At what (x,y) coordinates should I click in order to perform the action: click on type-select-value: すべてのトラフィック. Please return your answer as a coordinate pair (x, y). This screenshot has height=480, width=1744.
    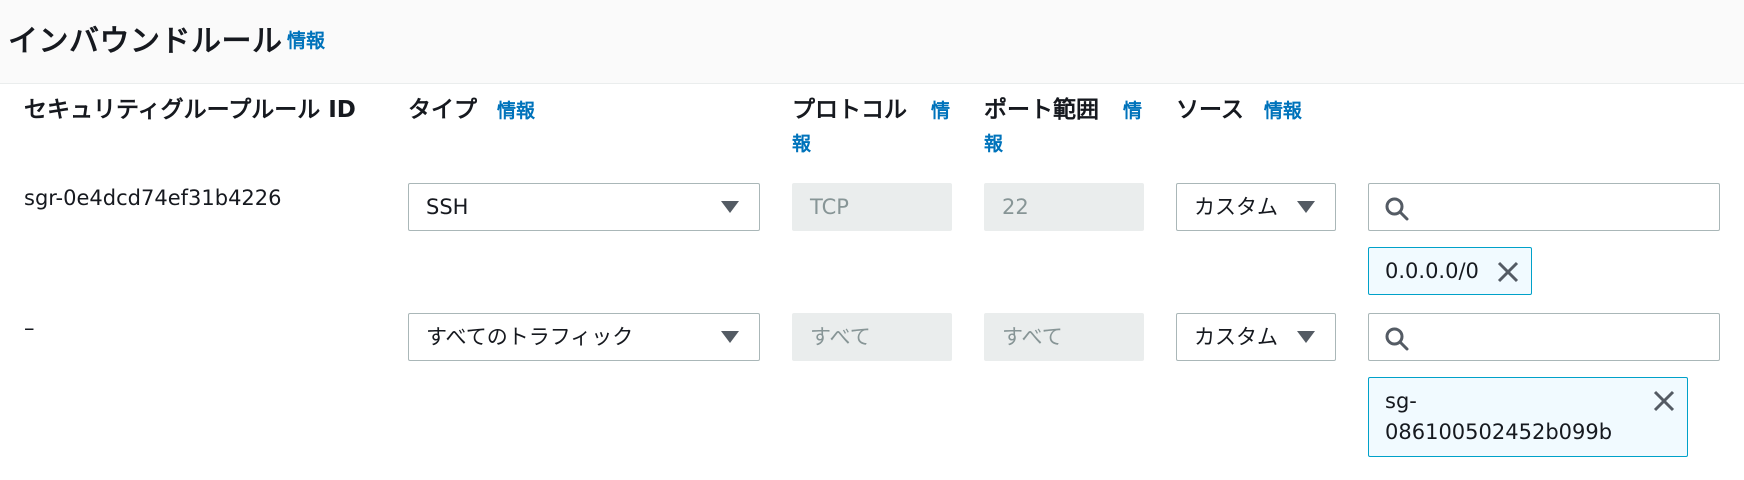
    Looking at the image, I should click on (530, 337).